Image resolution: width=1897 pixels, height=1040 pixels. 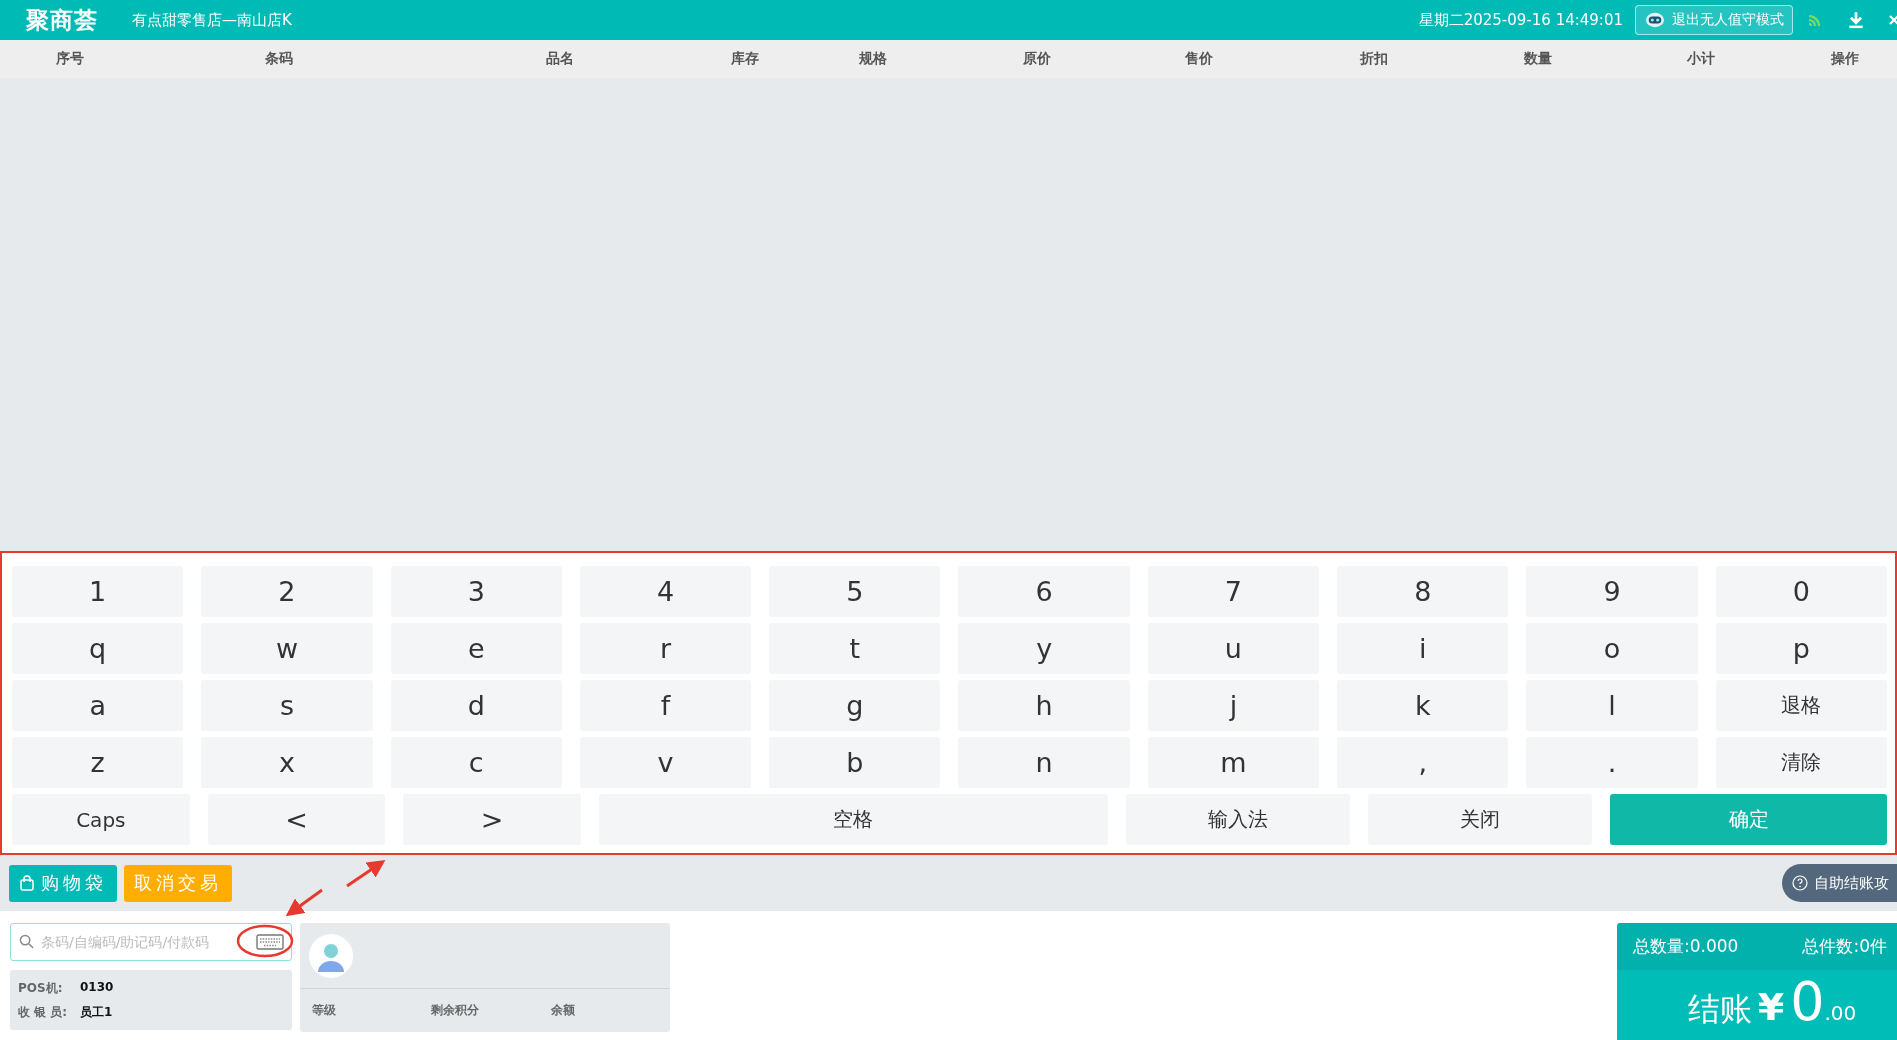 What do you see at coordinates (62, 20) in the screenshot?
I see `logo: 聚商荟` at bounding box center [62, 20].